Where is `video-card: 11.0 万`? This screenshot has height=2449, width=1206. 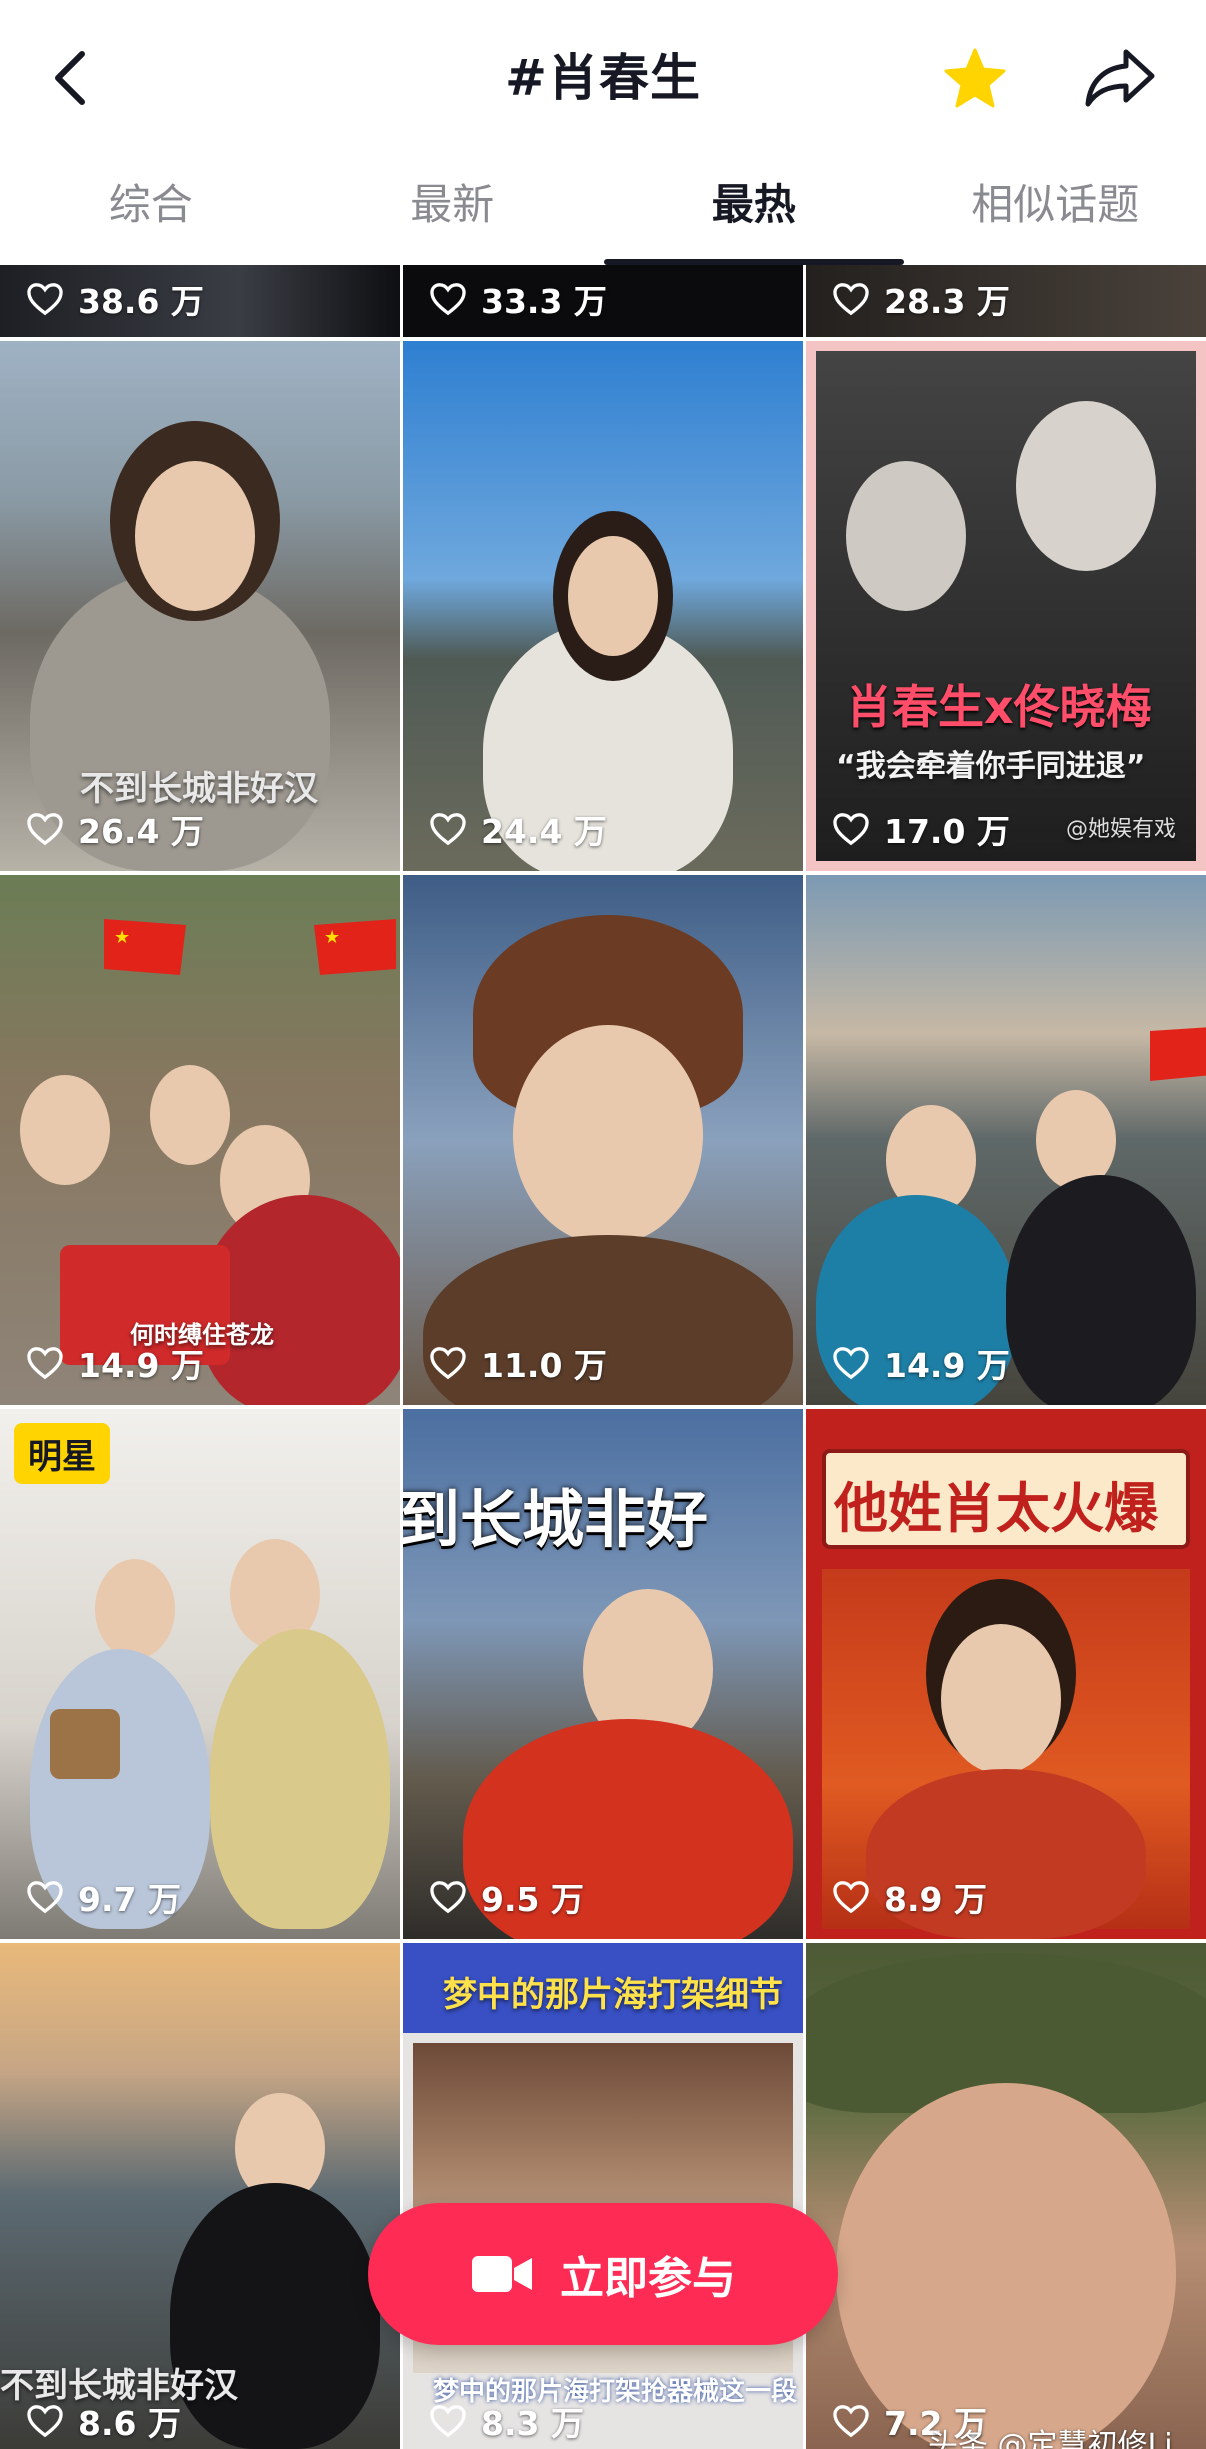
video-card: 11.0 万 is located at coordinates (603, 1140).